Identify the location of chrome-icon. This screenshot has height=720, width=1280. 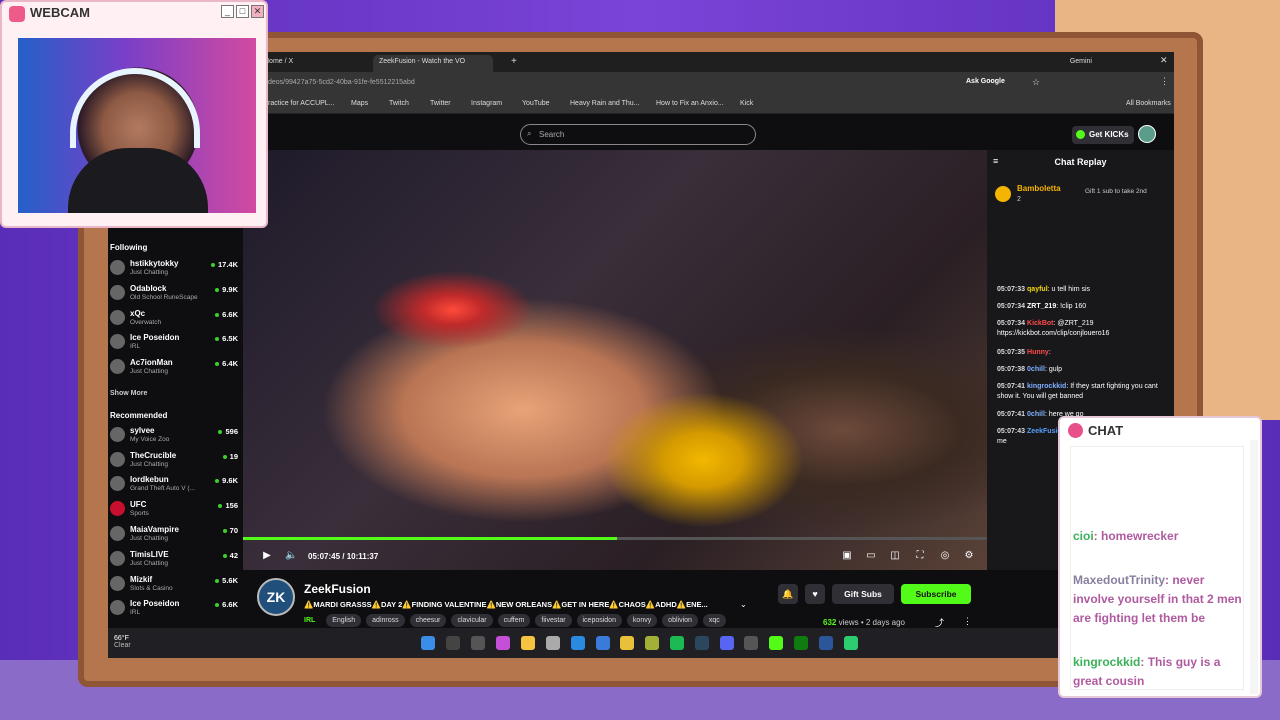
(627, 643).